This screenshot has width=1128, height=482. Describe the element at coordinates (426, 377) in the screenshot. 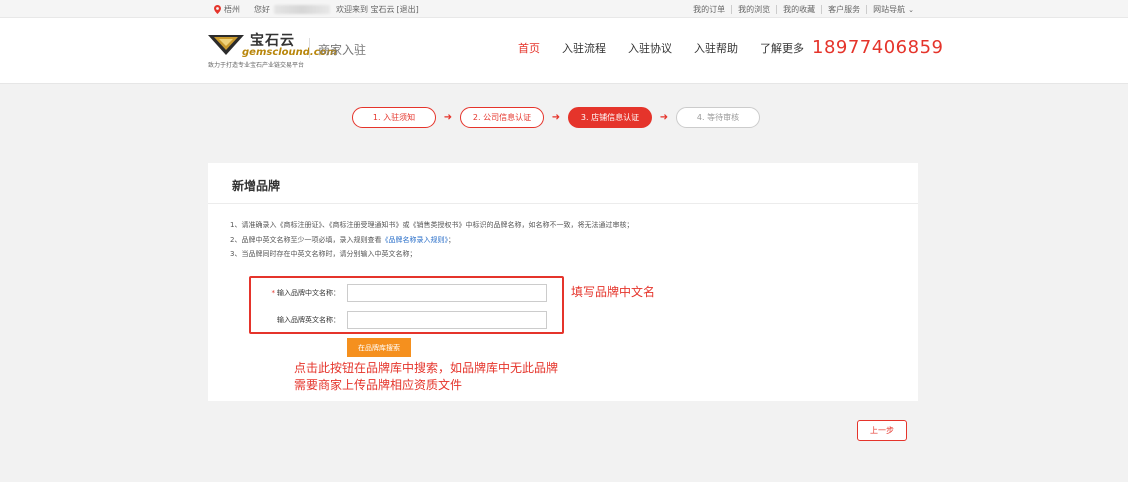

I see `annotation-search: 点击此按钮在品牌库中搜索，如品牌库中无此品牌 需要商家上传品牌相应资质文件` at that location.